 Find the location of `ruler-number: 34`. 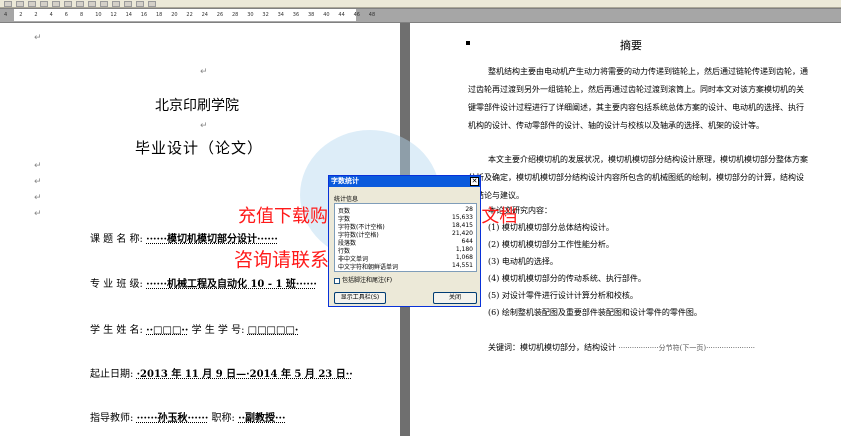

ruler-number: 34 is located at coordinates (280, 15).